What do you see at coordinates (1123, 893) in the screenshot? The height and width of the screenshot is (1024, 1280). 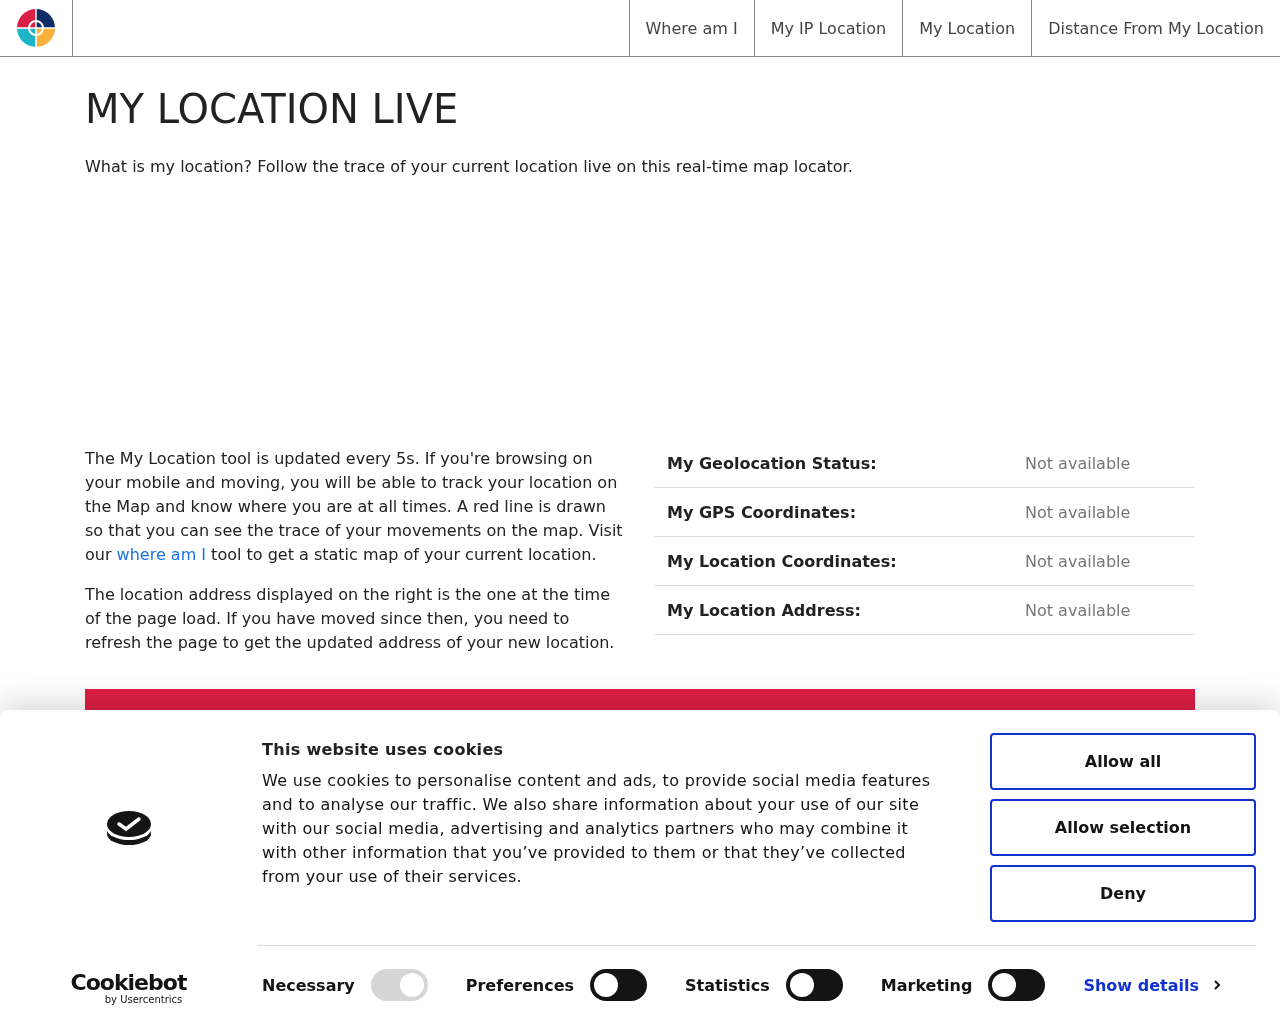 I see `cookie-button: Deny` at bounding box center [1123, 893].